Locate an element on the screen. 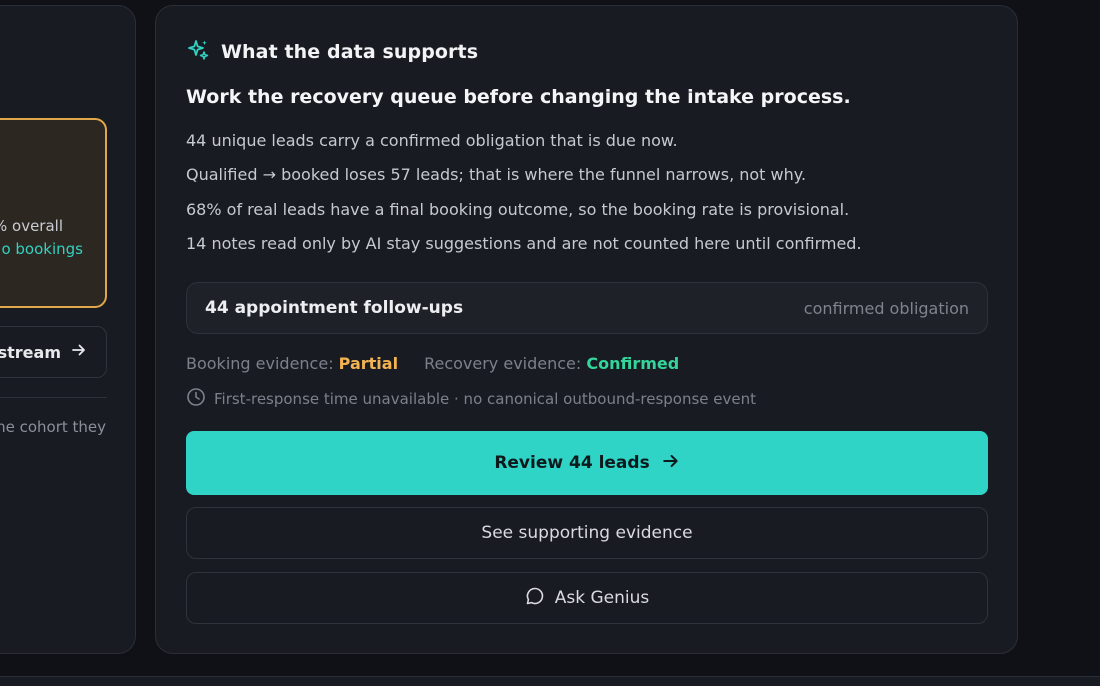 The height and width of the screenshot is (686, 1100). chat-bubble-icon is located at coordinates (535, 598).